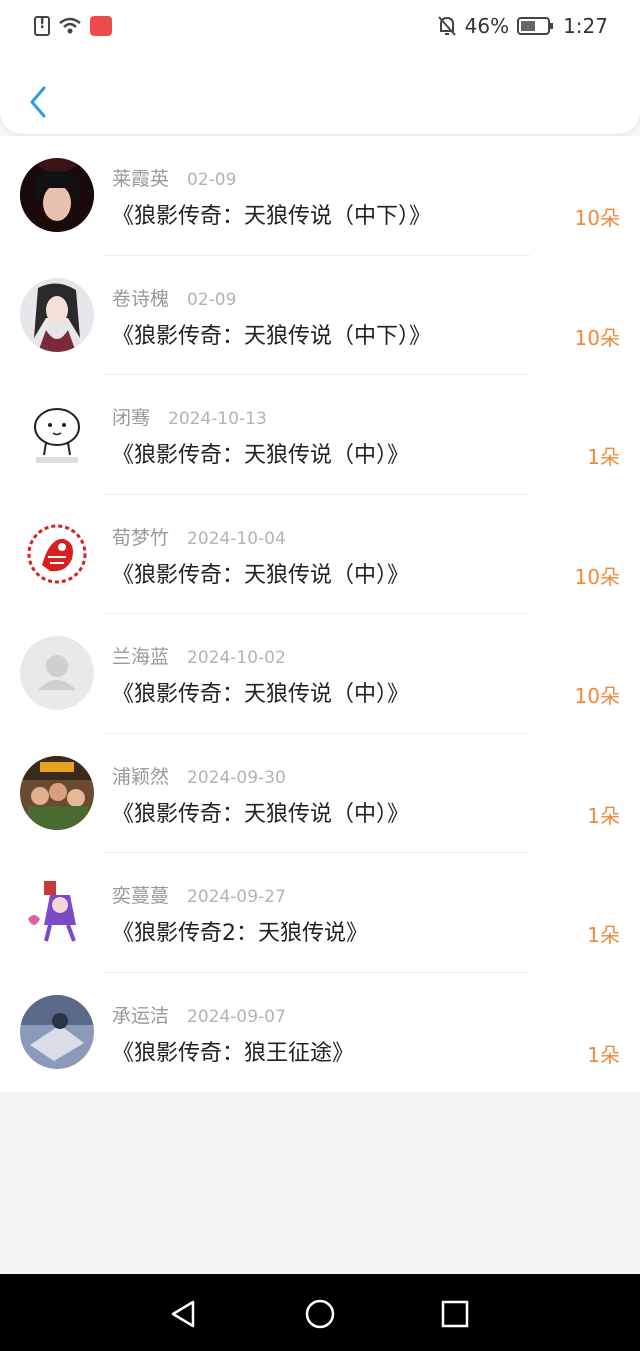 Image resolution: width=640 pixels, height=1351 pixels. What do you see at coordinates (233, 1053) in the screenshot?
I see `book-title: 《狼影传奇：狼王征途》` at bounding box center [233, 1053].